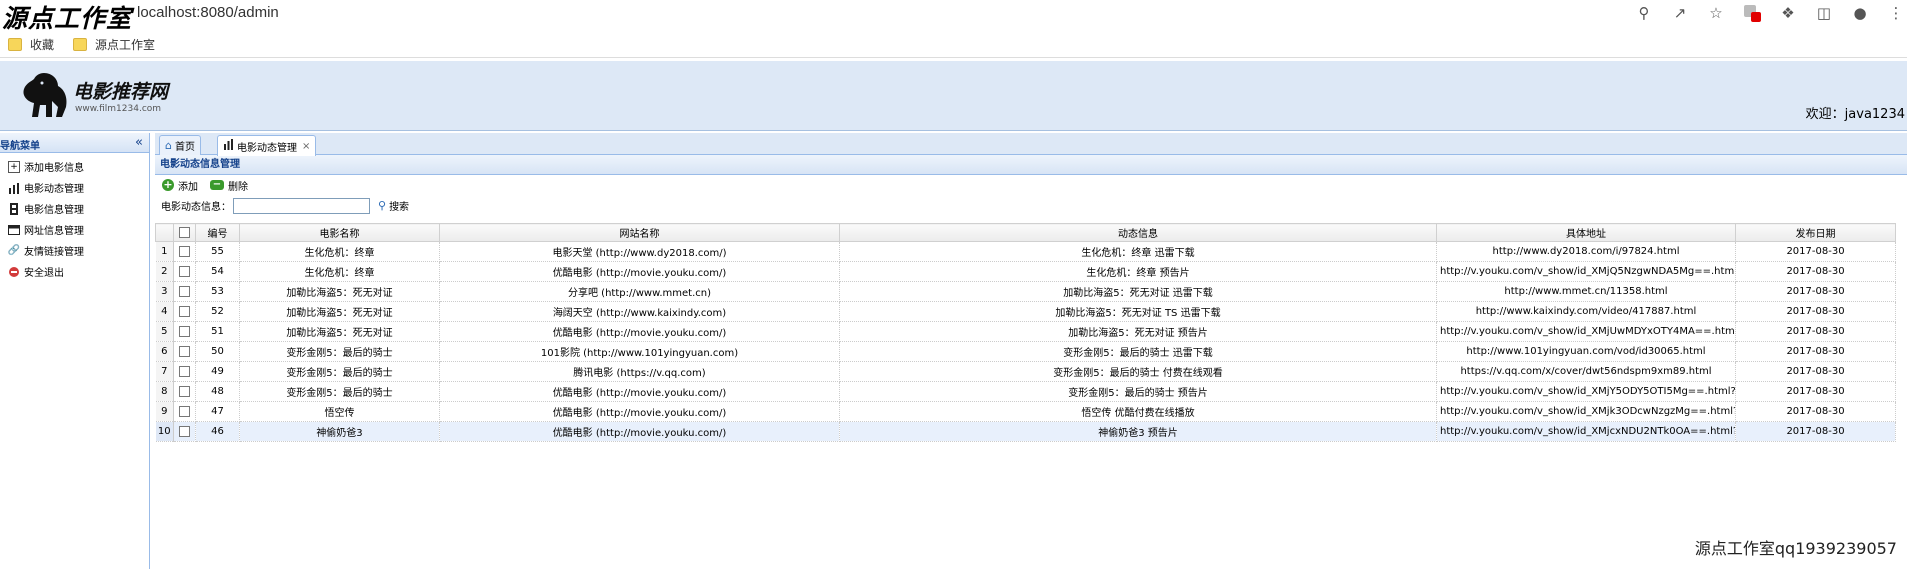 The height and width of the screenshot is (569, 1907). I want to click on sidebar-item-movie-news: 电影动态管理, so click(74, 187).